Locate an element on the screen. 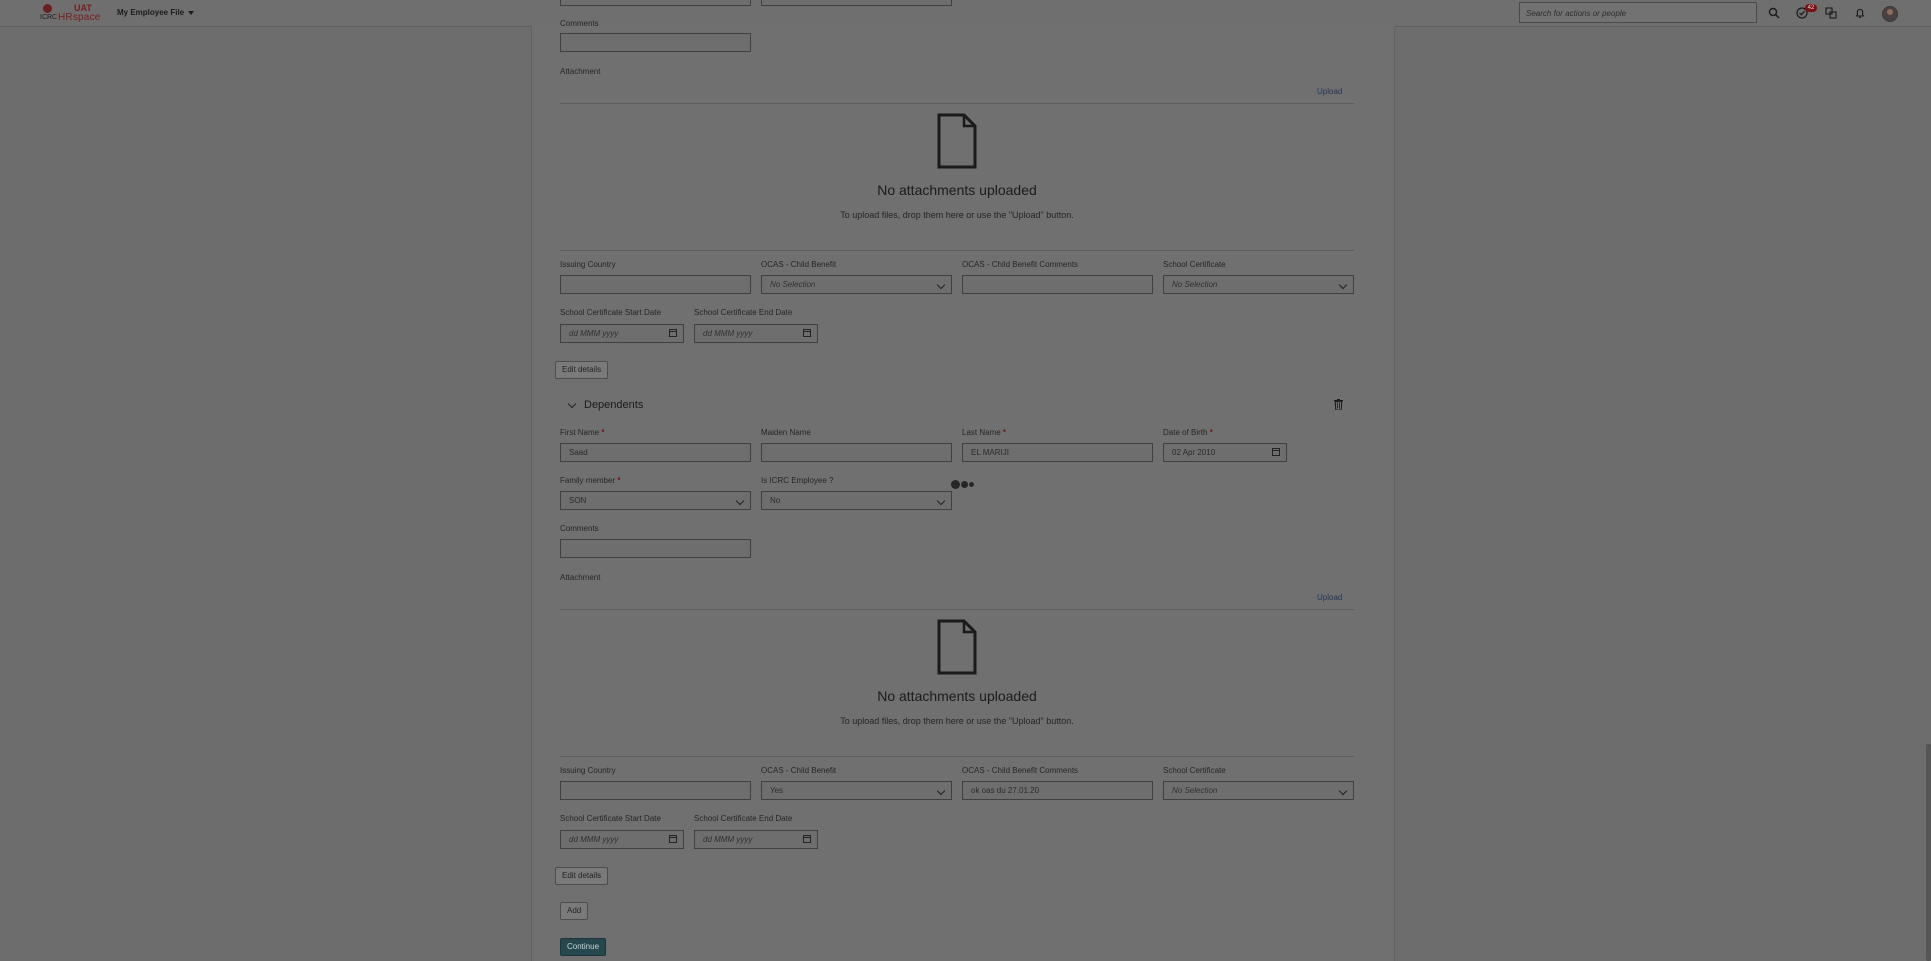 The height and width of the screenshot is (961, 1931). is-icrc-employee-label: Is ICRC Employee ? is located at coordinates (797, 480).